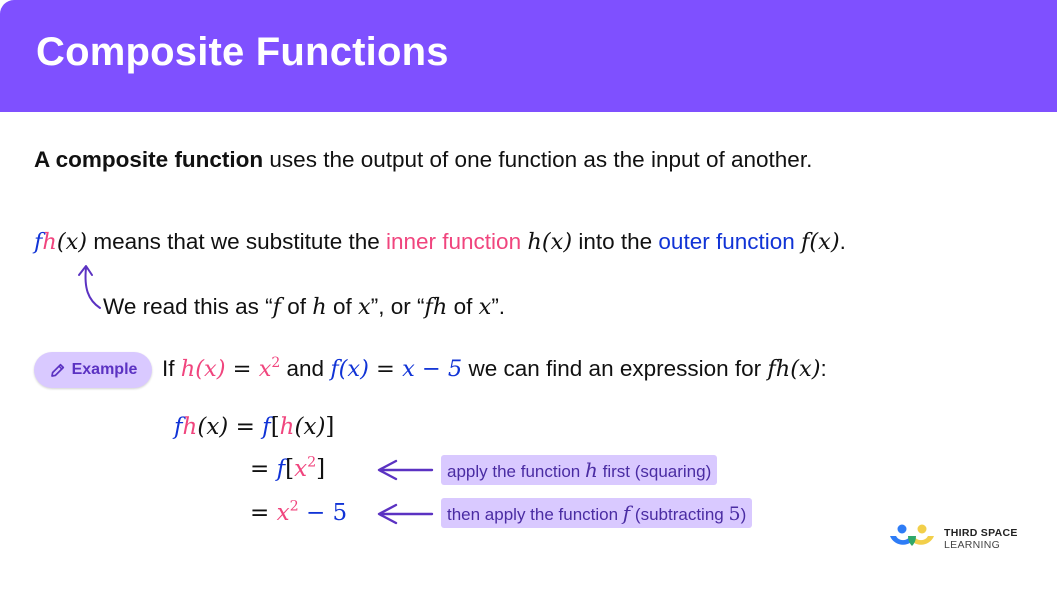 Image resolution: width=1057 pixels, height=600 pixels. I want to click on math-fh: fh, so click(436, 307).